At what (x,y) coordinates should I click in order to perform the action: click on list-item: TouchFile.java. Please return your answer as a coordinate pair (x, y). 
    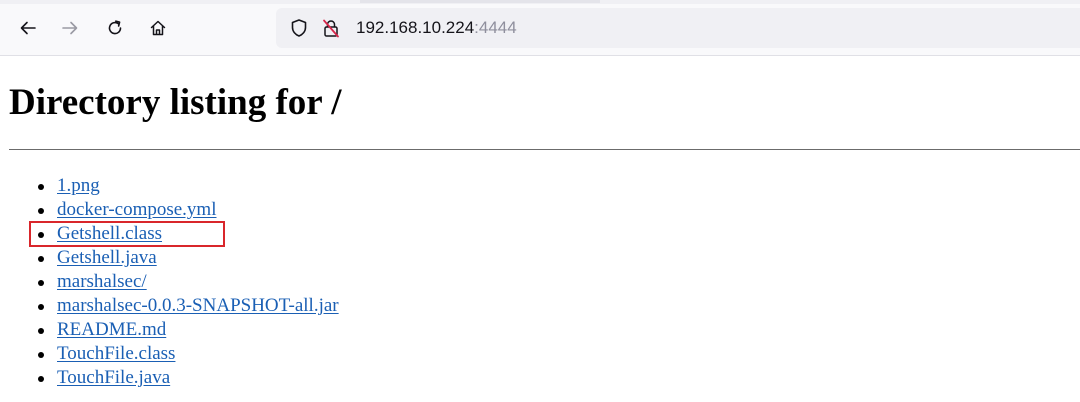
    Looking at the image, I should click on (169, 378).